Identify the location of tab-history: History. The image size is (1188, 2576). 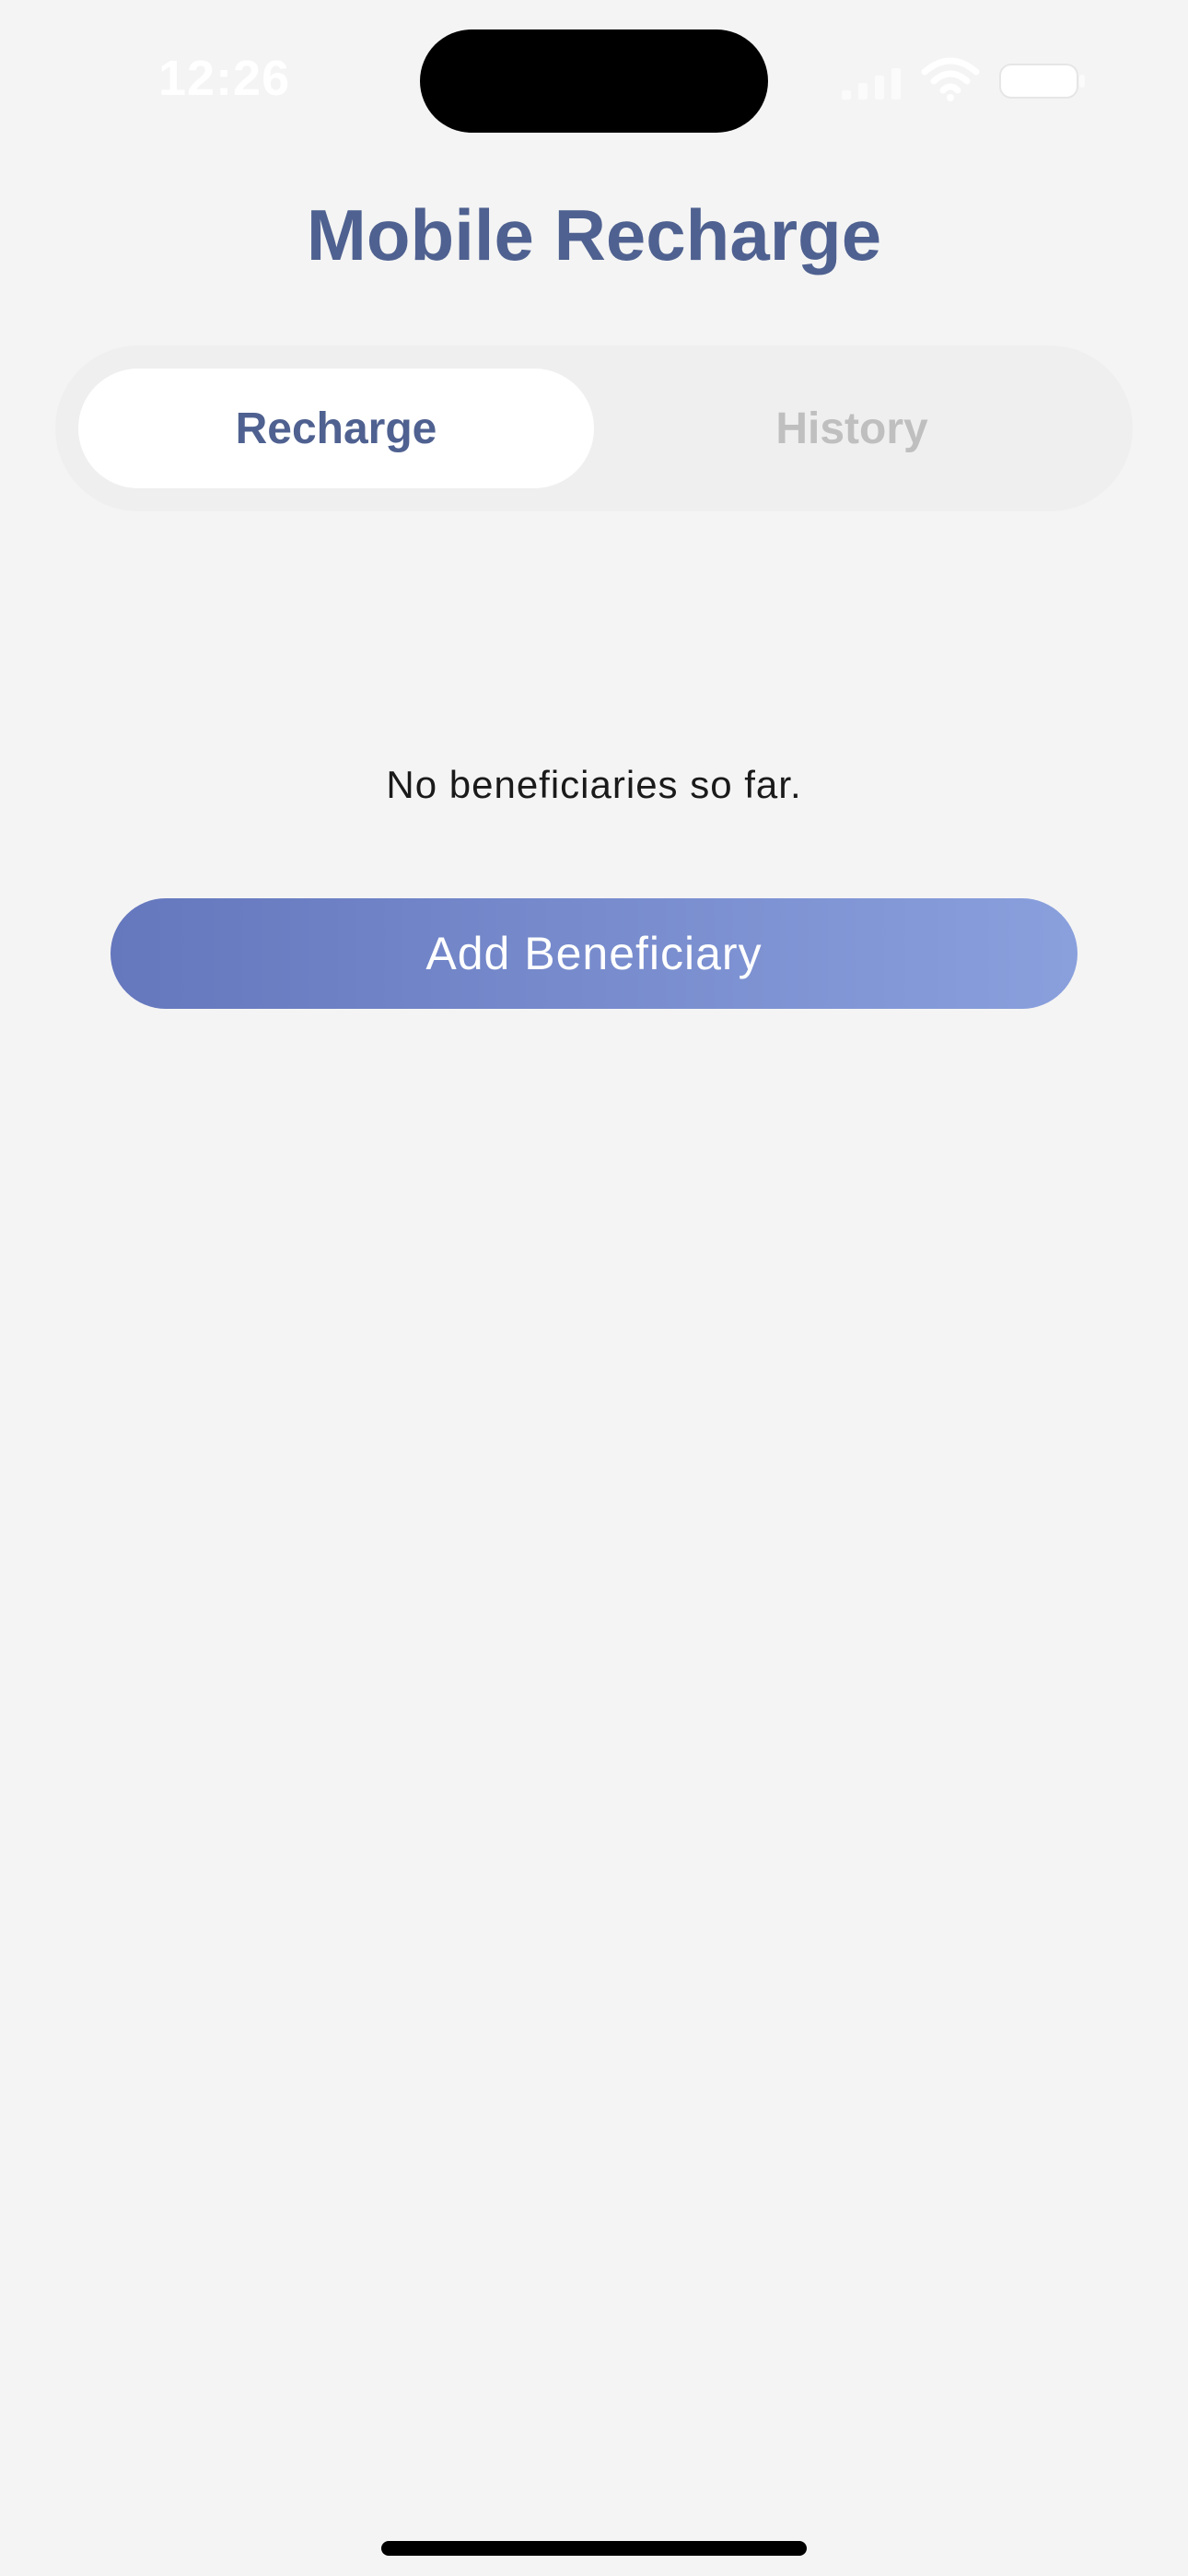
(852, 428).